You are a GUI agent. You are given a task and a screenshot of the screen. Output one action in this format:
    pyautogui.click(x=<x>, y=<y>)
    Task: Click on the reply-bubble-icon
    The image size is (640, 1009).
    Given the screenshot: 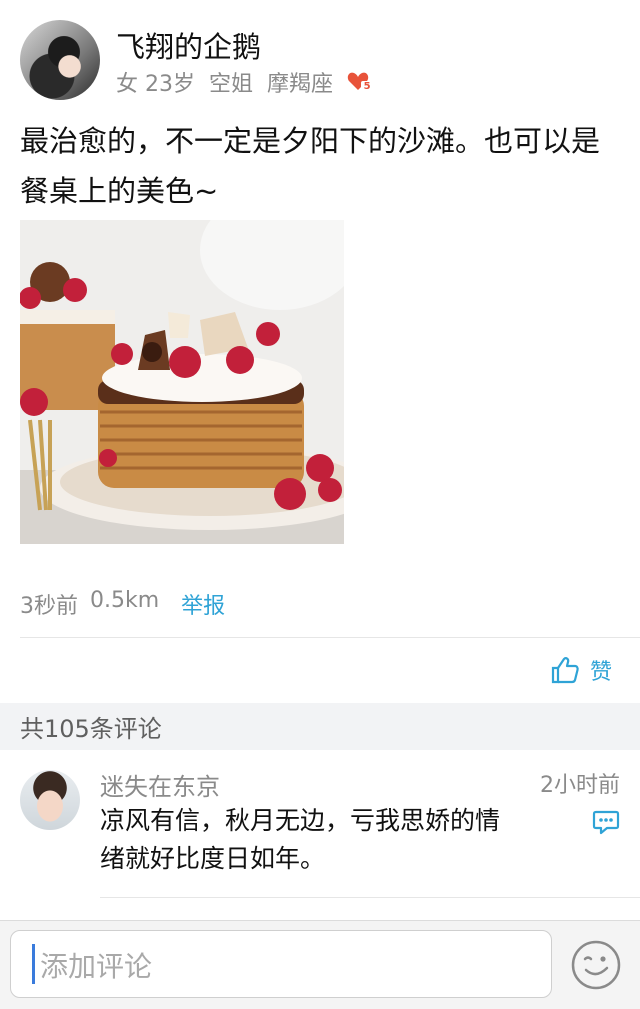 What is the action you would take?
    pyautogui.click(x=606, y=822)
    